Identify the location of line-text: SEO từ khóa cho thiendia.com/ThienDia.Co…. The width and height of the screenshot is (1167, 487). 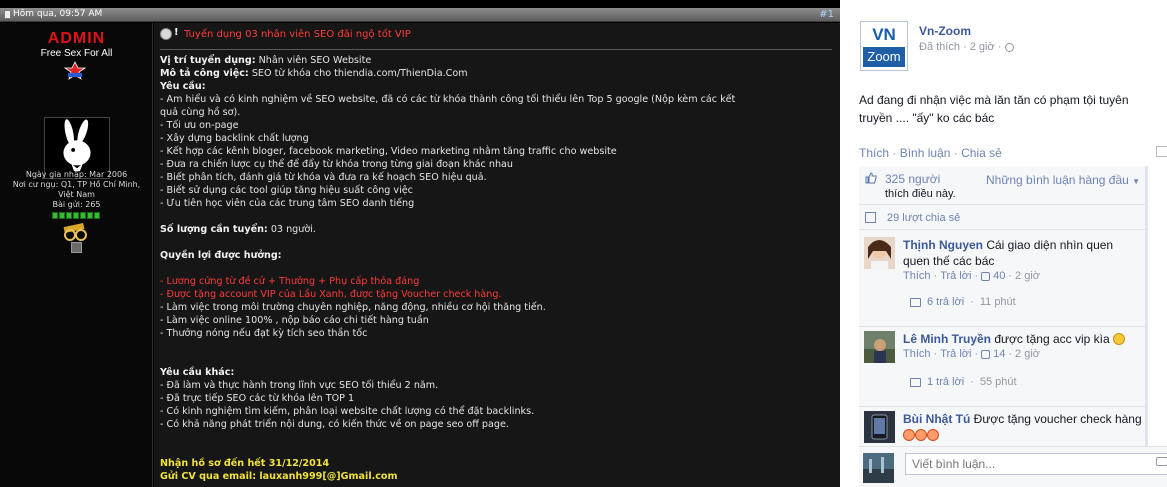
(358, 73).